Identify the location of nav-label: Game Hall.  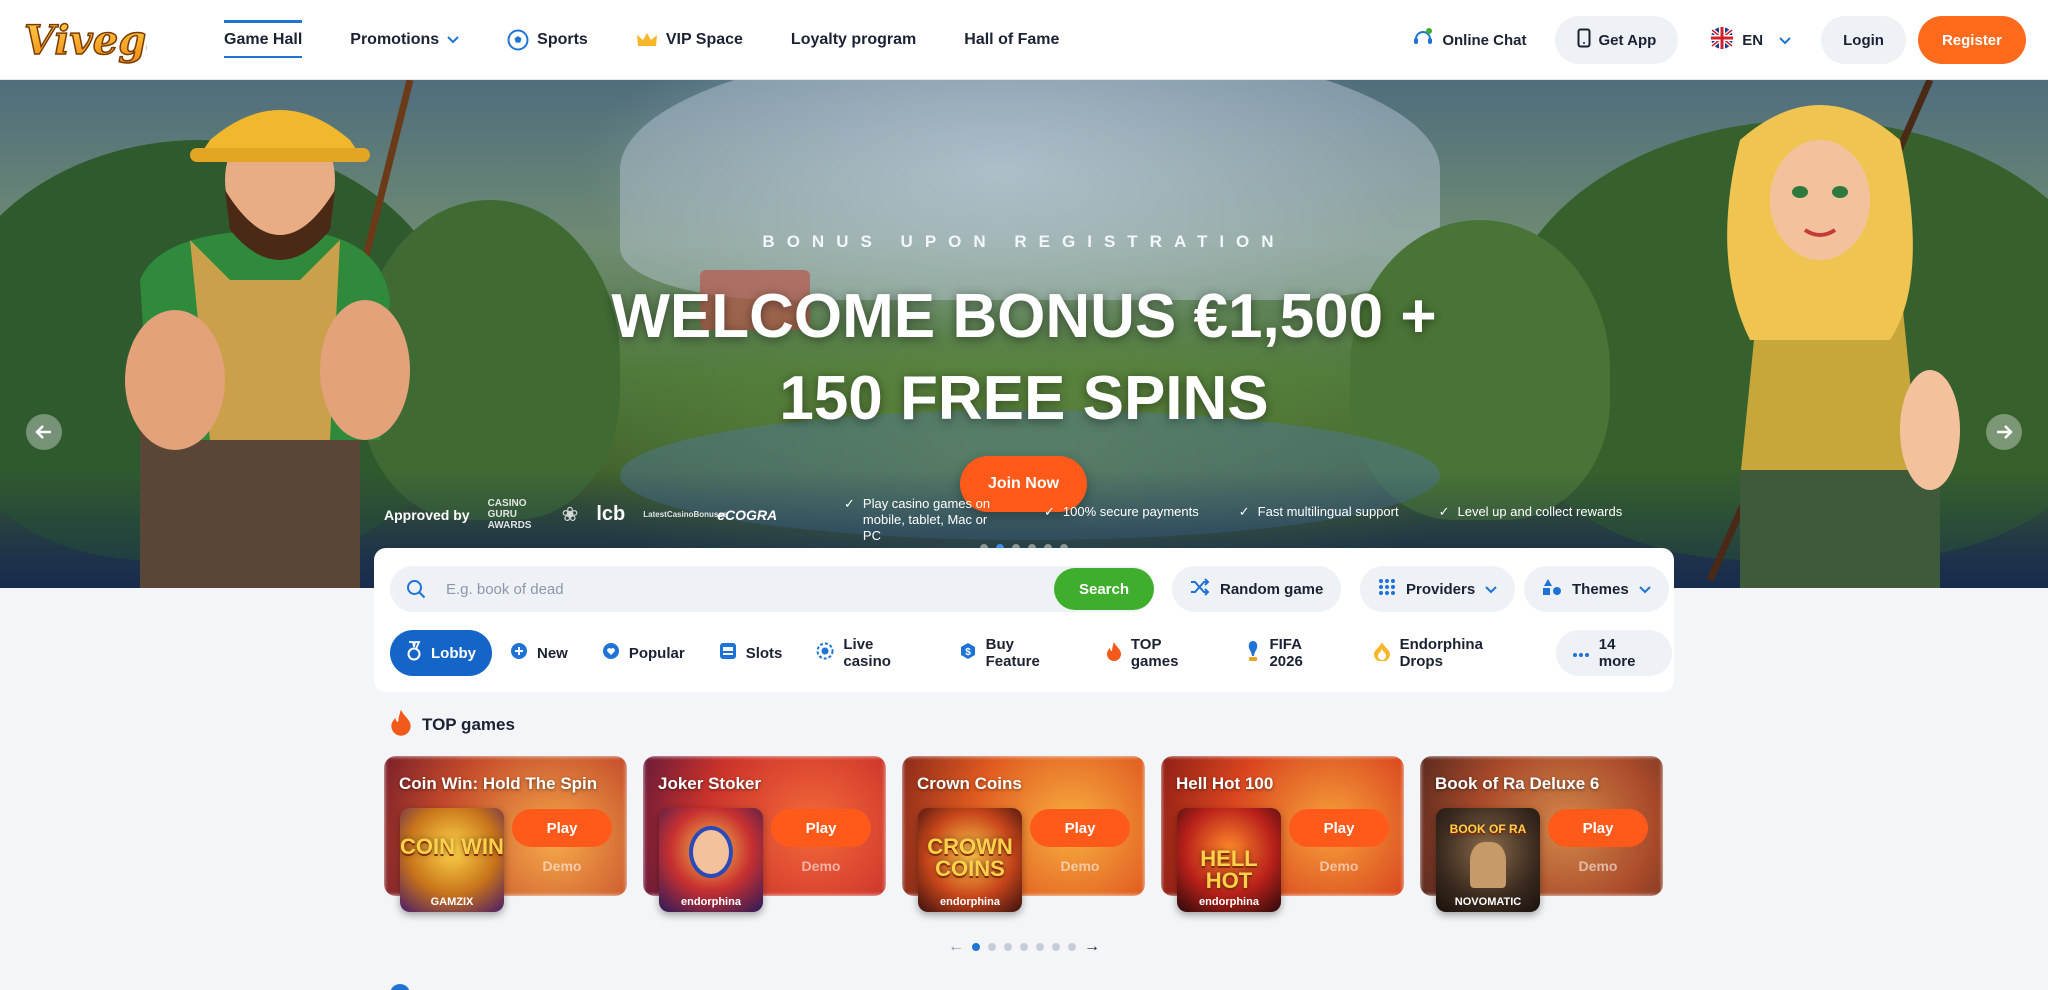
(263, 39).